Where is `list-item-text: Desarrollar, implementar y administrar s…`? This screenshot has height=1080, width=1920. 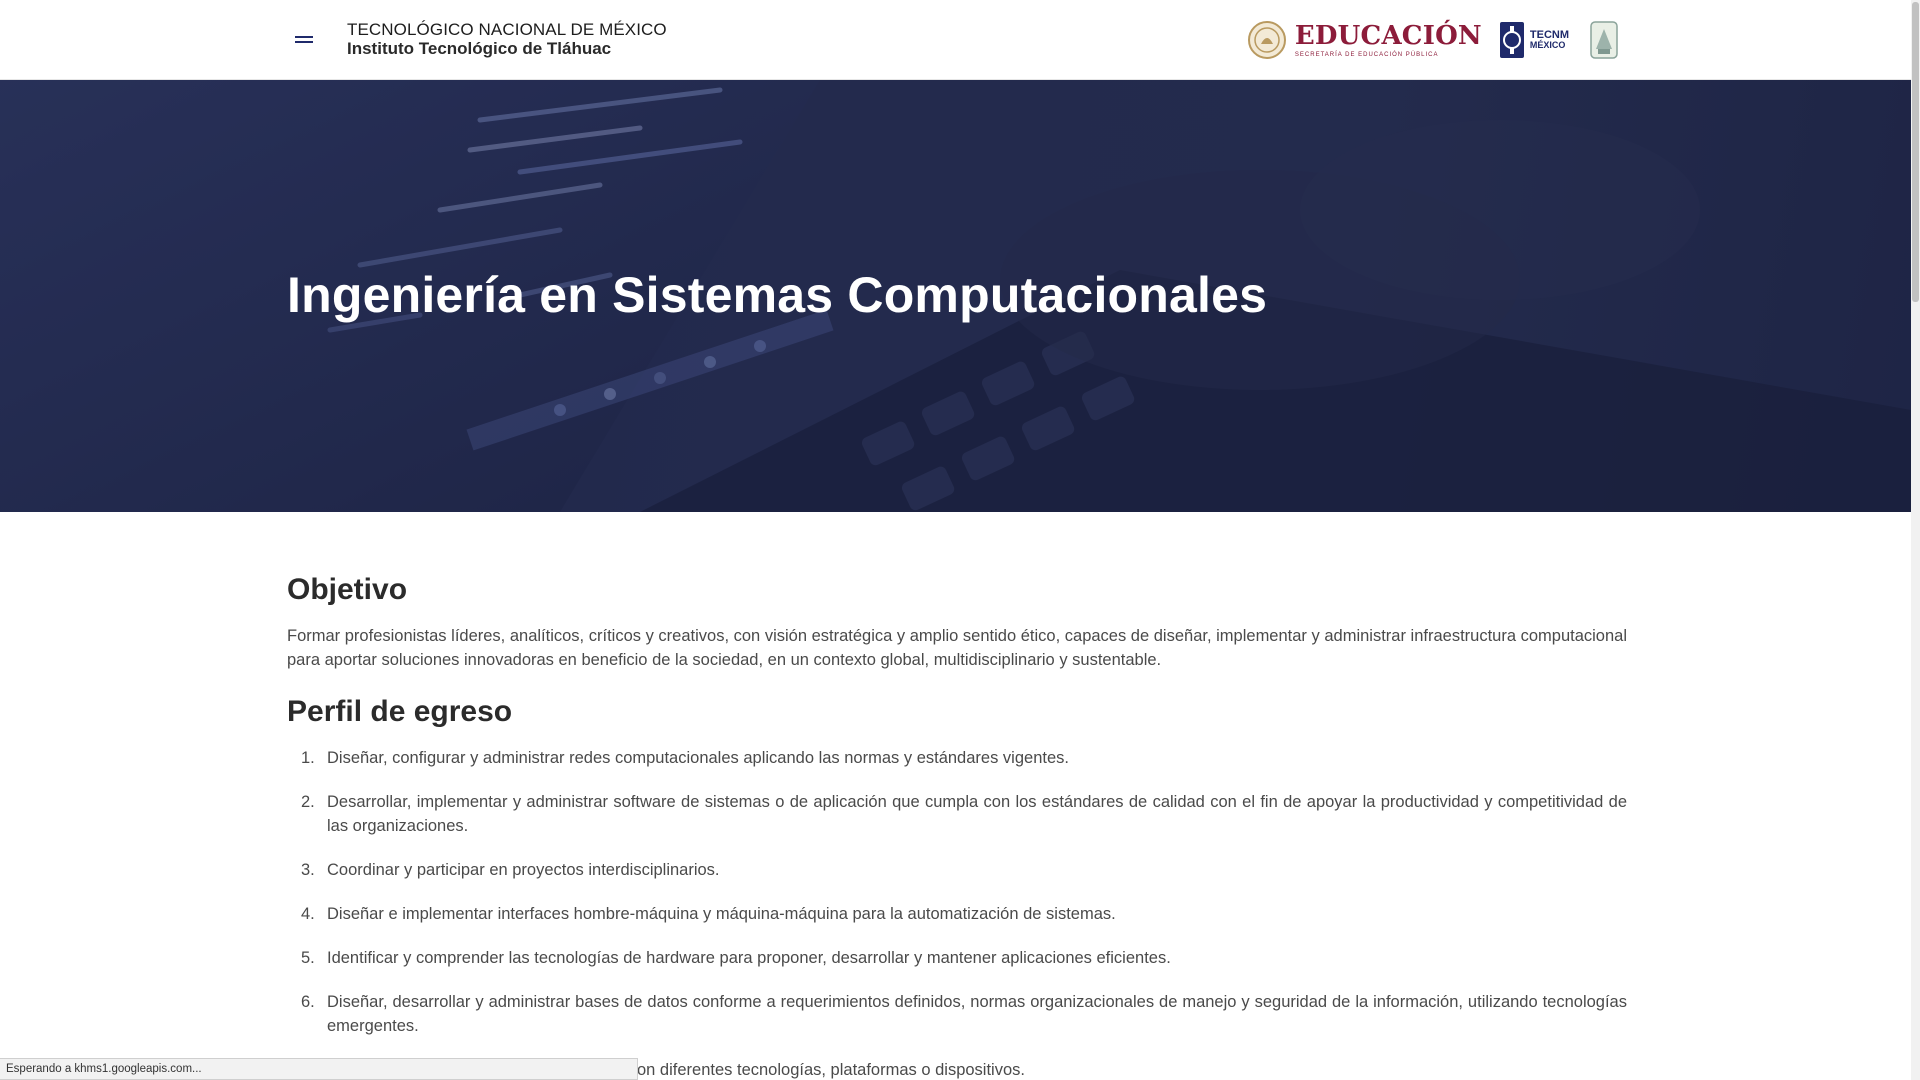
list-item-text: Desarrollar, implementar y administrar s… is located at coordinates (977, 814).